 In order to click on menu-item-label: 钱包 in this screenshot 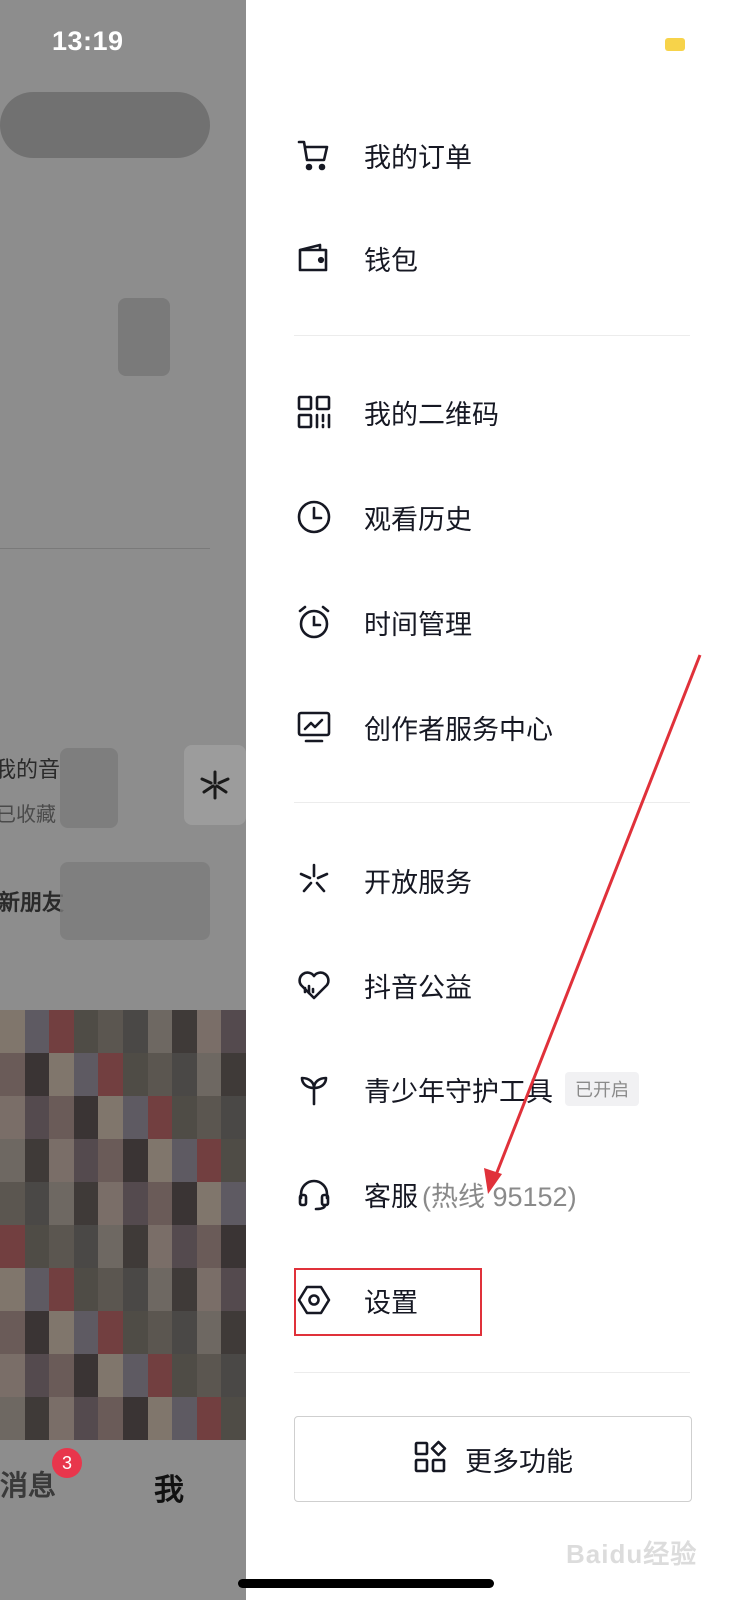, I will do `click(391, 260)`.